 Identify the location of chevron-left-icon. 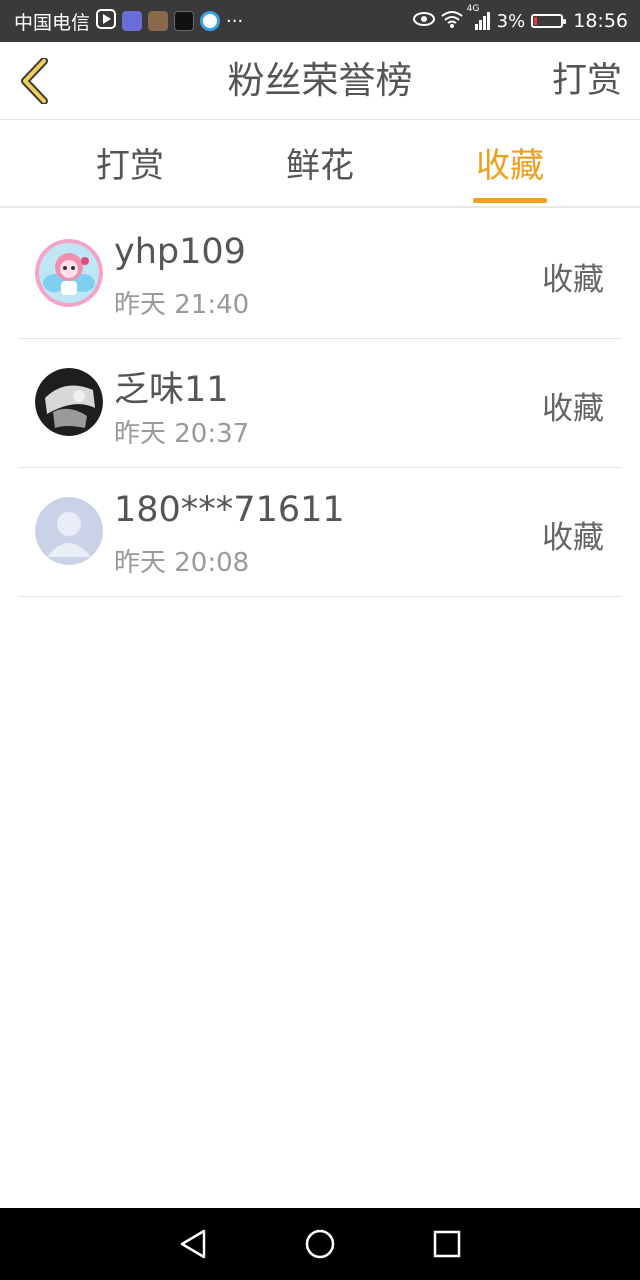
(34, 81).